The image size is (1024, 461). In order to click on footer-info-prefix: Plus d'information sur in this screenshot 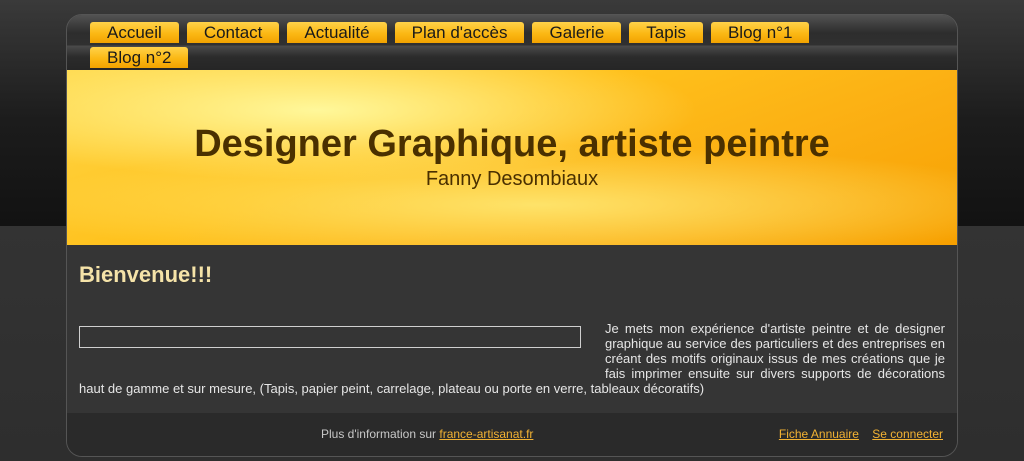, I will do `click(379, 434)`.